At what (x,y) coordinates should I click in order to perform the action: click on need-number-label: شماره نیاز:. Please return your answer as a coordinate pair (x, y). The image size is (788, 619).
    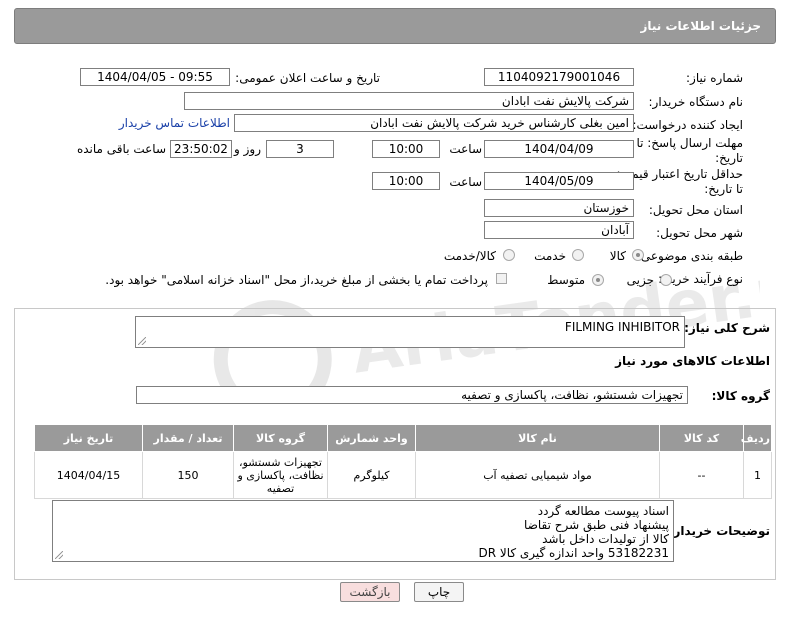
    Looking at the image, I should click on (714, 78).